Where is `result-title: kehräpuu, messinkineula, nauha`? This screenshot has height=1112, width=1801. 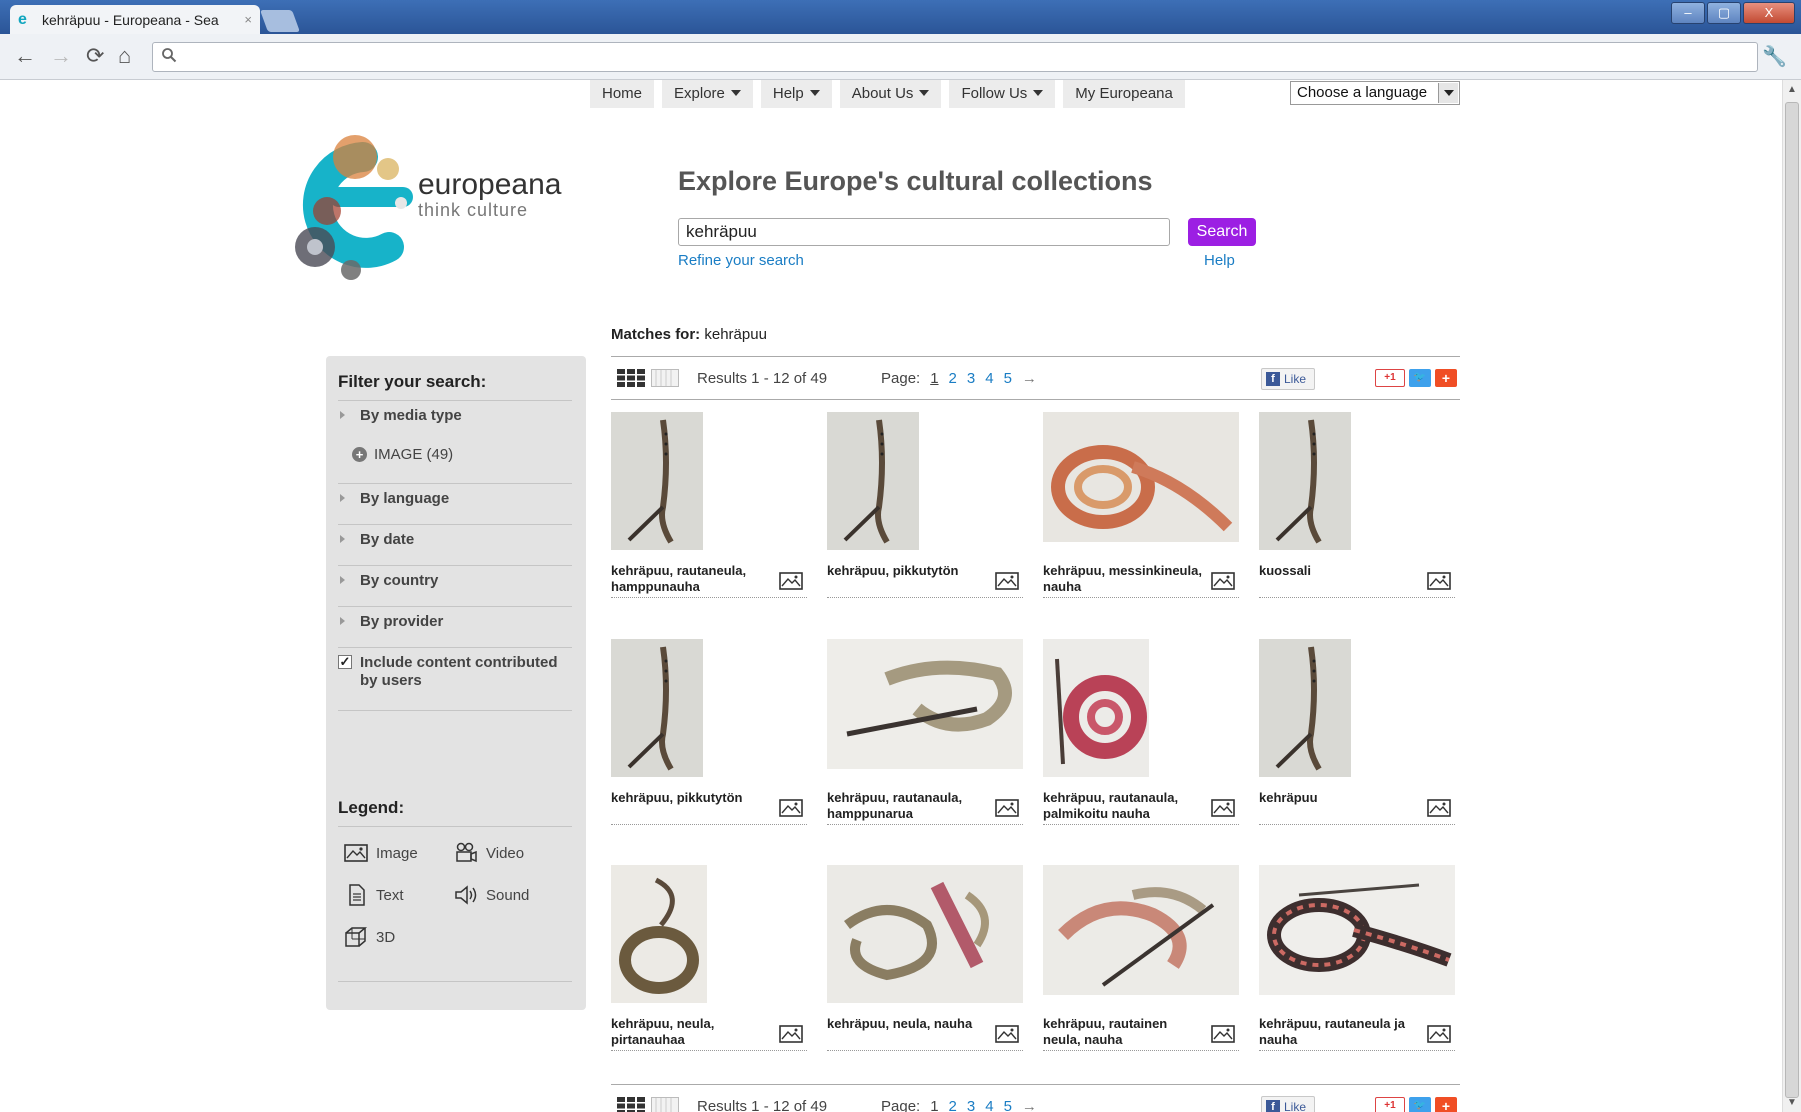
result-title: kehräpuu, messinkineula, nauha is located at coordinates (1125, 579).